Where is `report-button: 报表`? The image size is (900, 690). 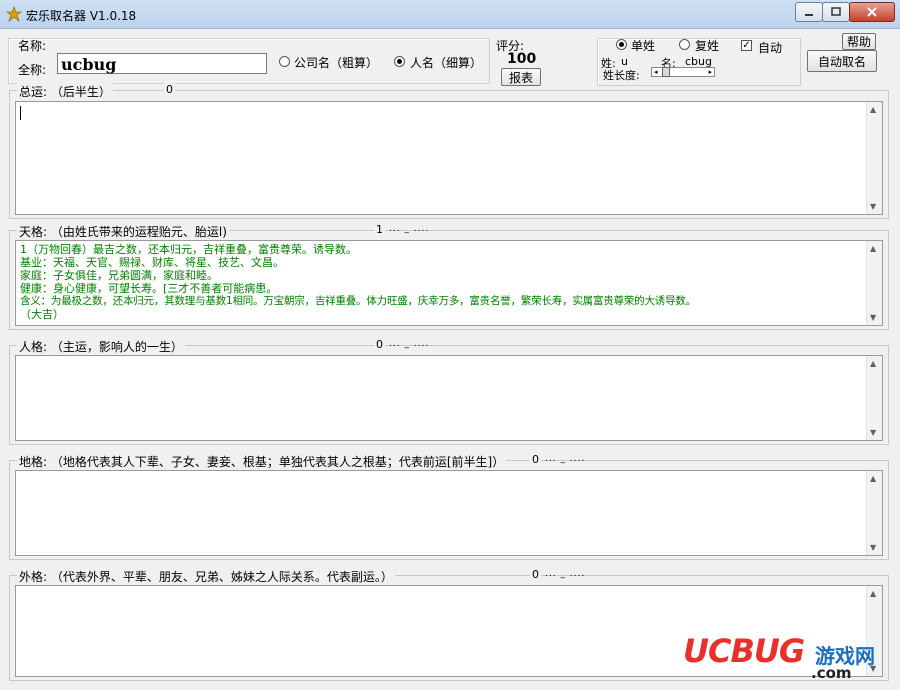
report-button: 报表 is located at coordinates (521, 77).